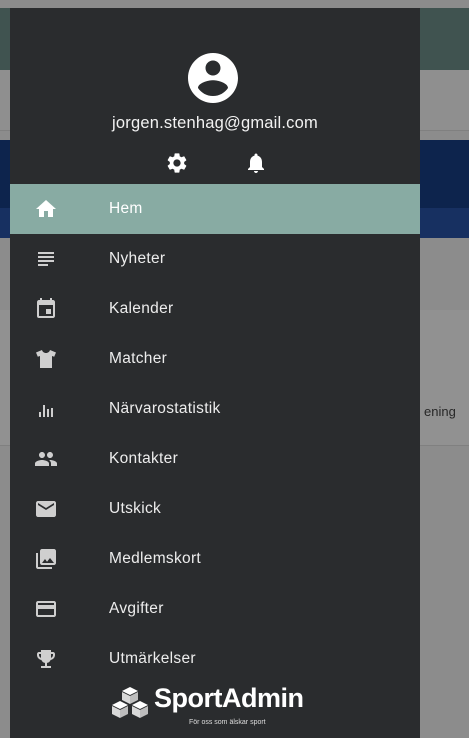 This screenshot has width=469, height=738. I want to click on trophy-icon, so click(46, 659).